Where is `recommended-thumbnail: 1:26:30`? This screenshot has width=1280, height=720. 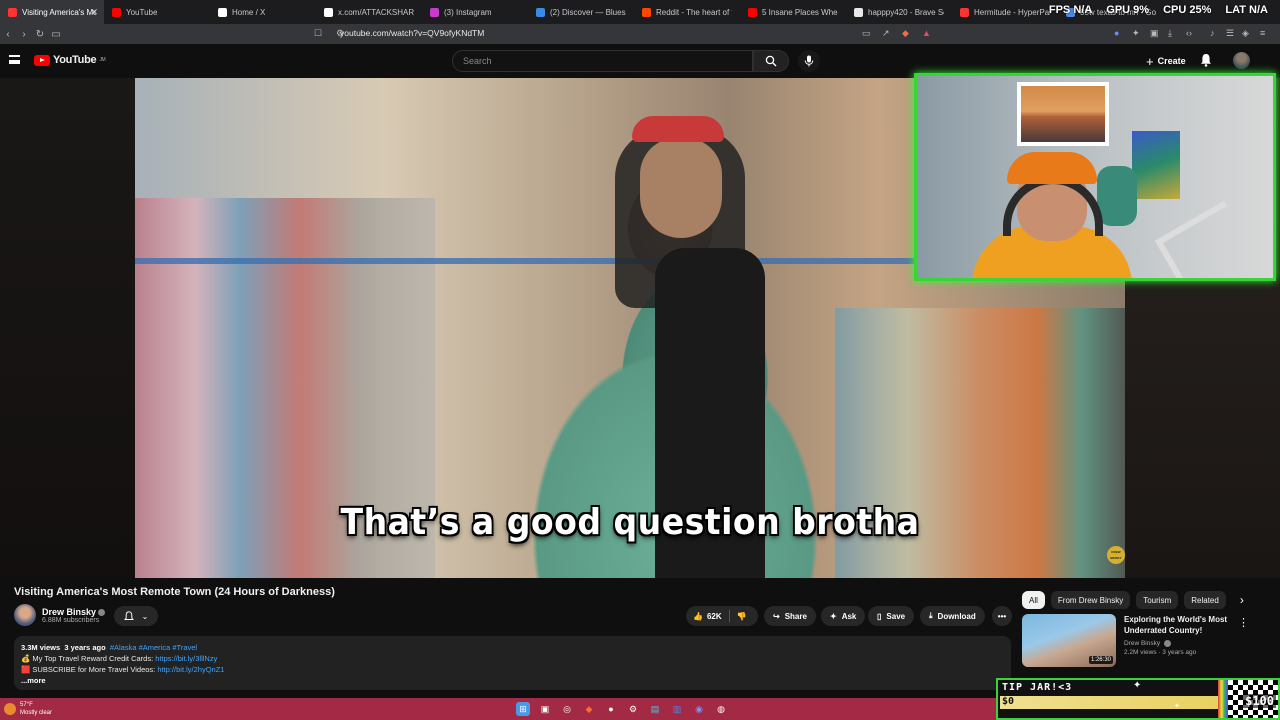
recommended-thumbnail: 1:26:30 is located at coordinates (1069, 640).